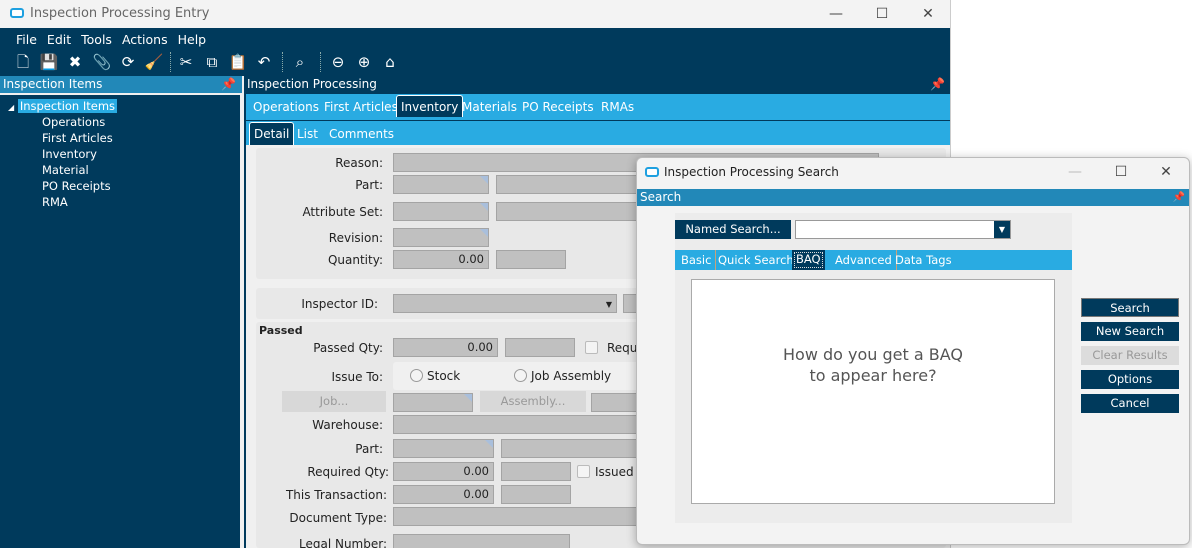  What do you see at coordinates (192, 39) in the screenshot?
I see `menu-help: Help` at bounding box center [192, 39].